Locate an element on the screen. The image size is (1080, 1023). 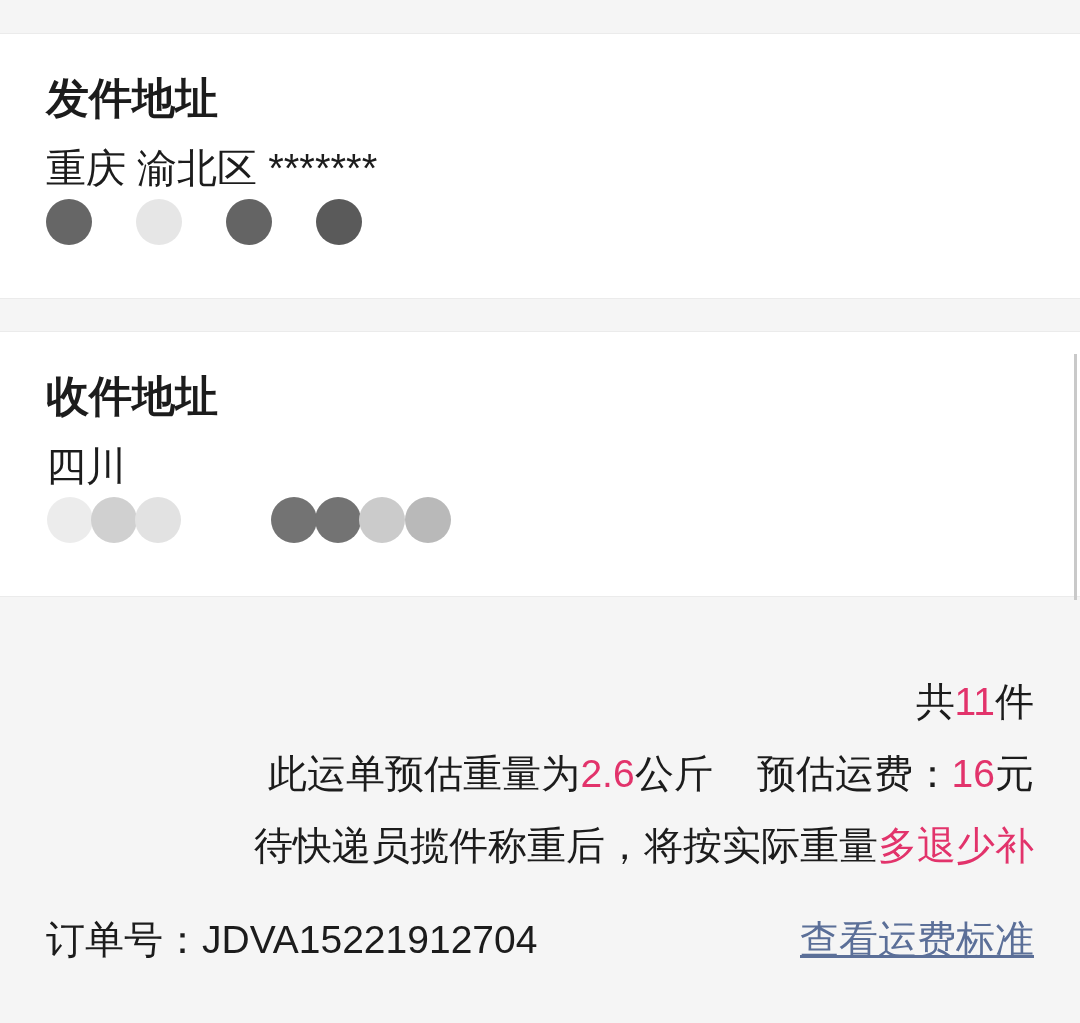
address-card-title: 收件地址 is located at coordinates (132, 396).